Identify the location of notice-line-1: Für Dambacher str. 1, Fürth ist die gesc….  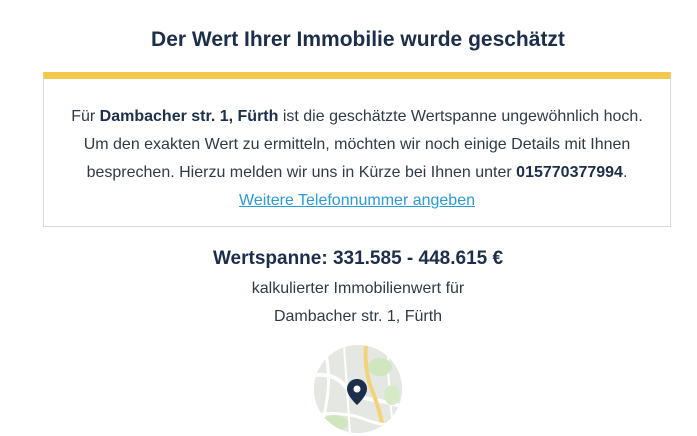
(357, 116).